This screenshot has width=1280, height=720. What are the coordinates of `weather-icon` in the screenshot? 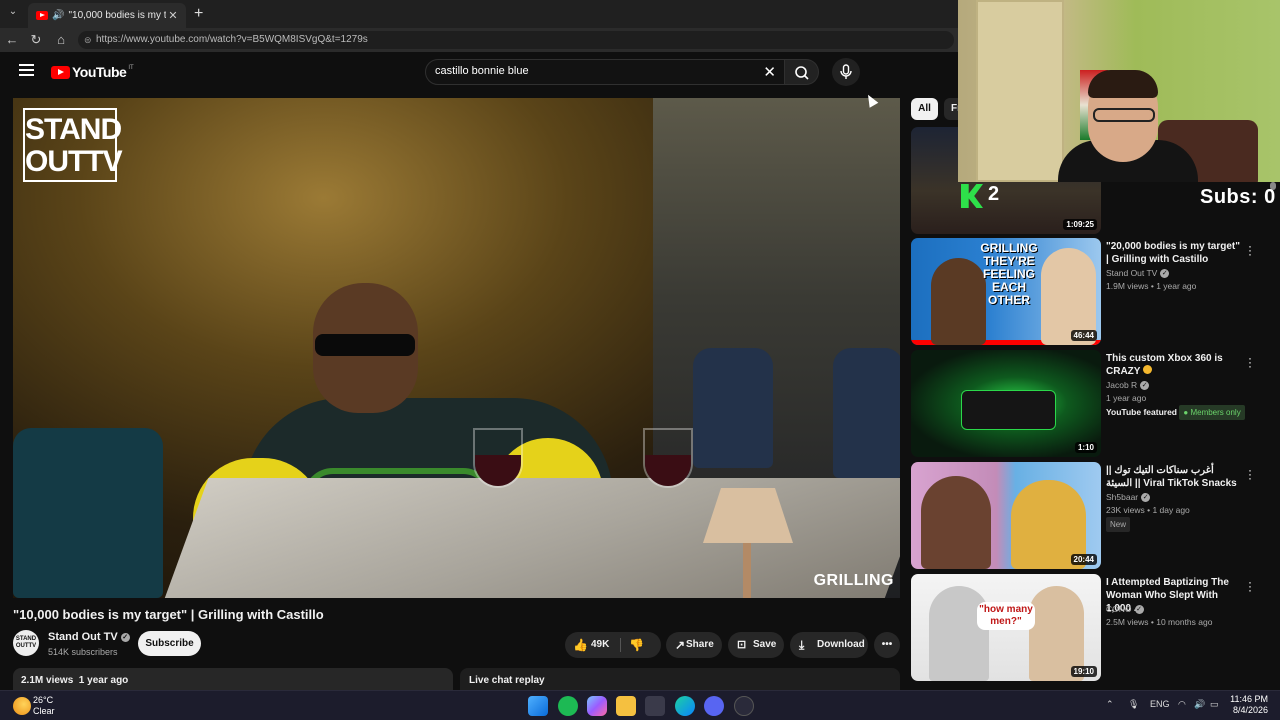 It's located at (22, 706).